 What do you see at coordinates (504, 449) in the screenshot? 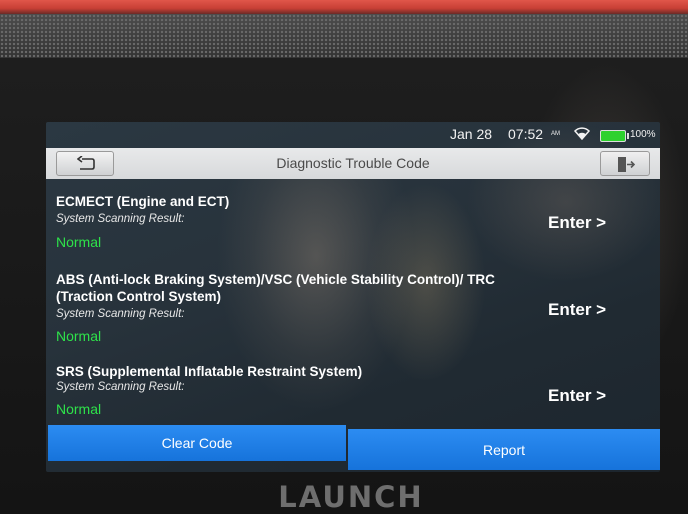
I see `report-button: Report` at bounding box center [504, 449].